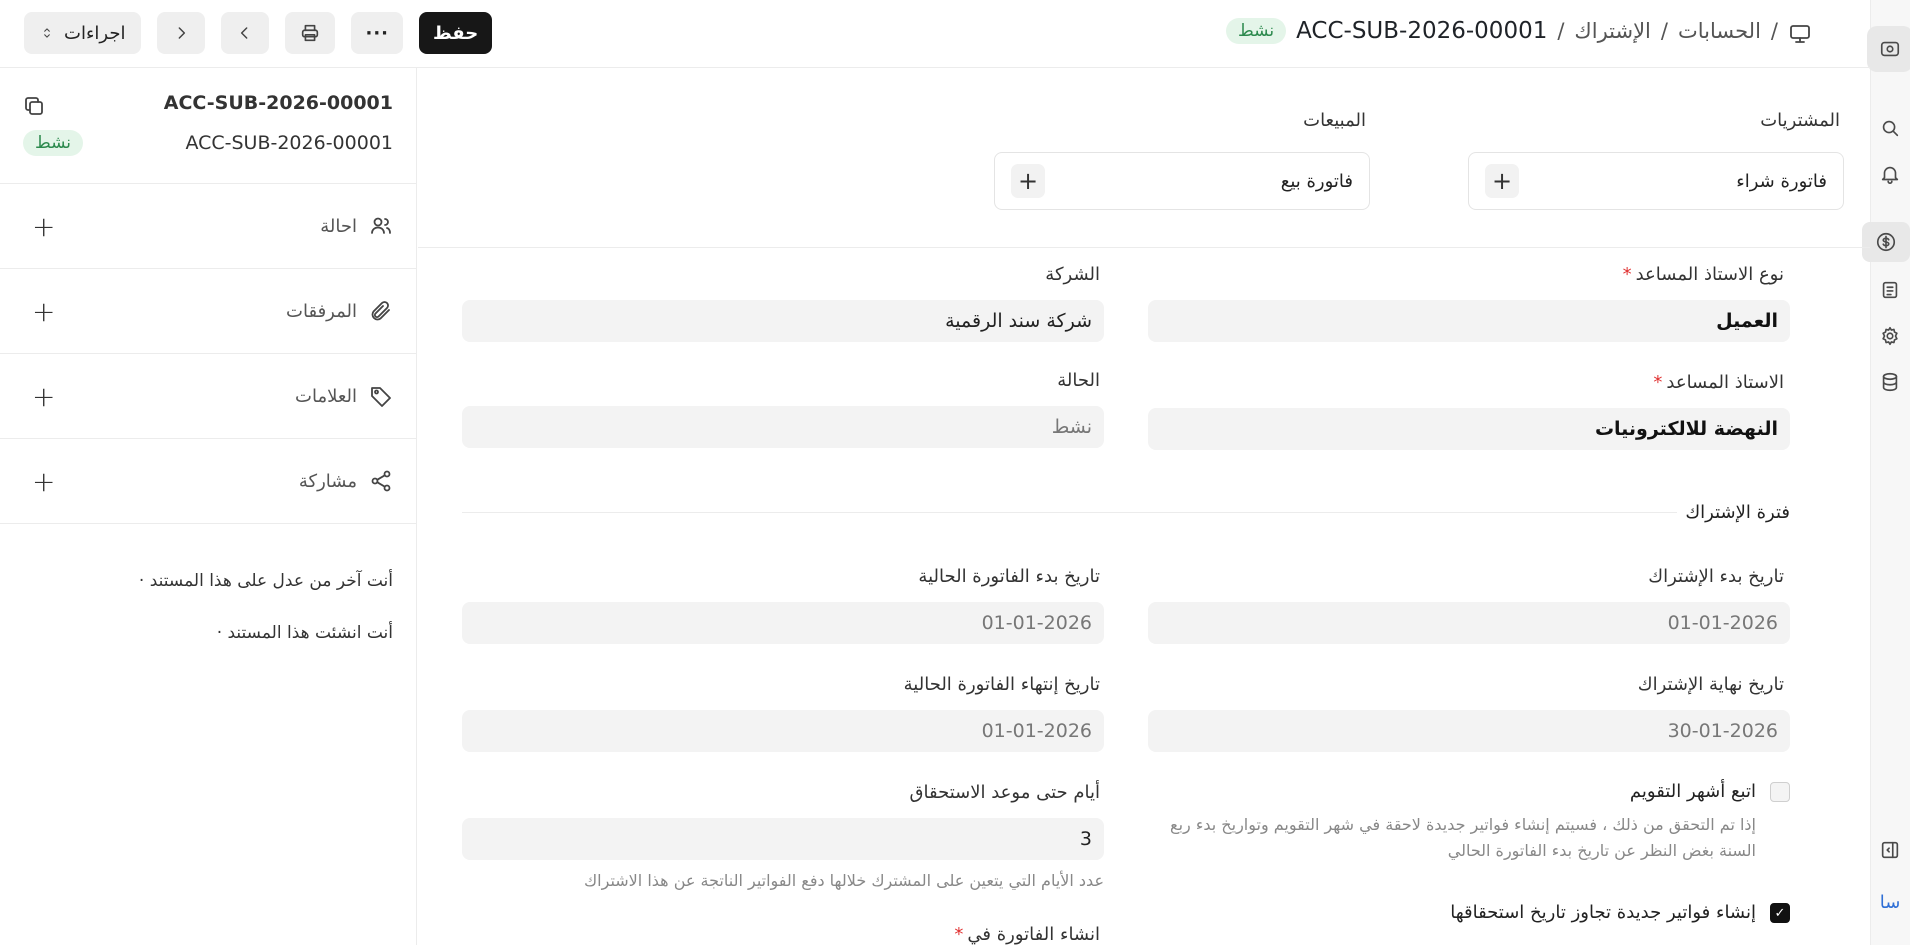 Image resolution: width=1910 pixels, height=945 pixels. I want to click on rail-settings, so click(1890, 336).